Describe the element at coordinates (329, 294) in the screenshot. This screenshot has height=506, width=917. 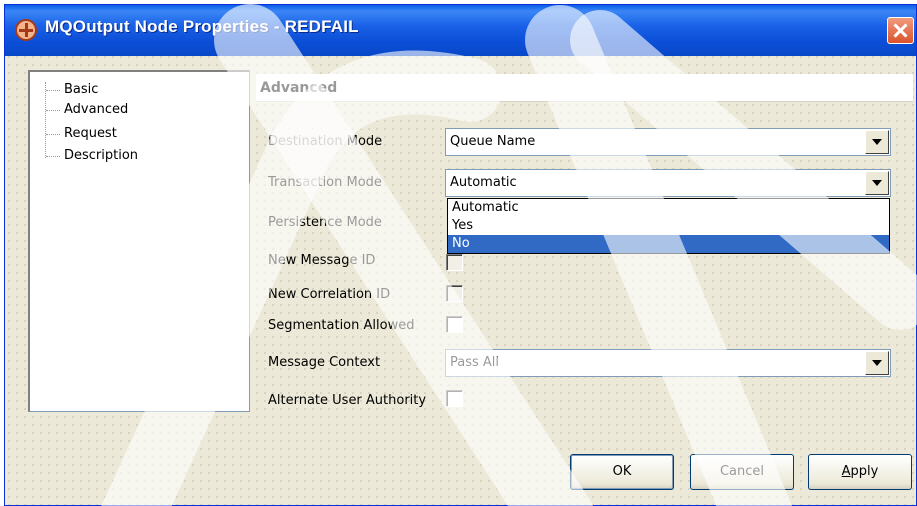
I see `new-correlation-id-label: New Correlation ID` at that location.